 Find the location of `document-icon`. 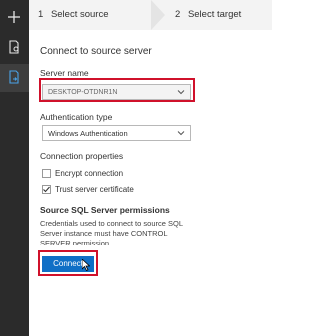

document-icon is located at coordinates (14, 47).